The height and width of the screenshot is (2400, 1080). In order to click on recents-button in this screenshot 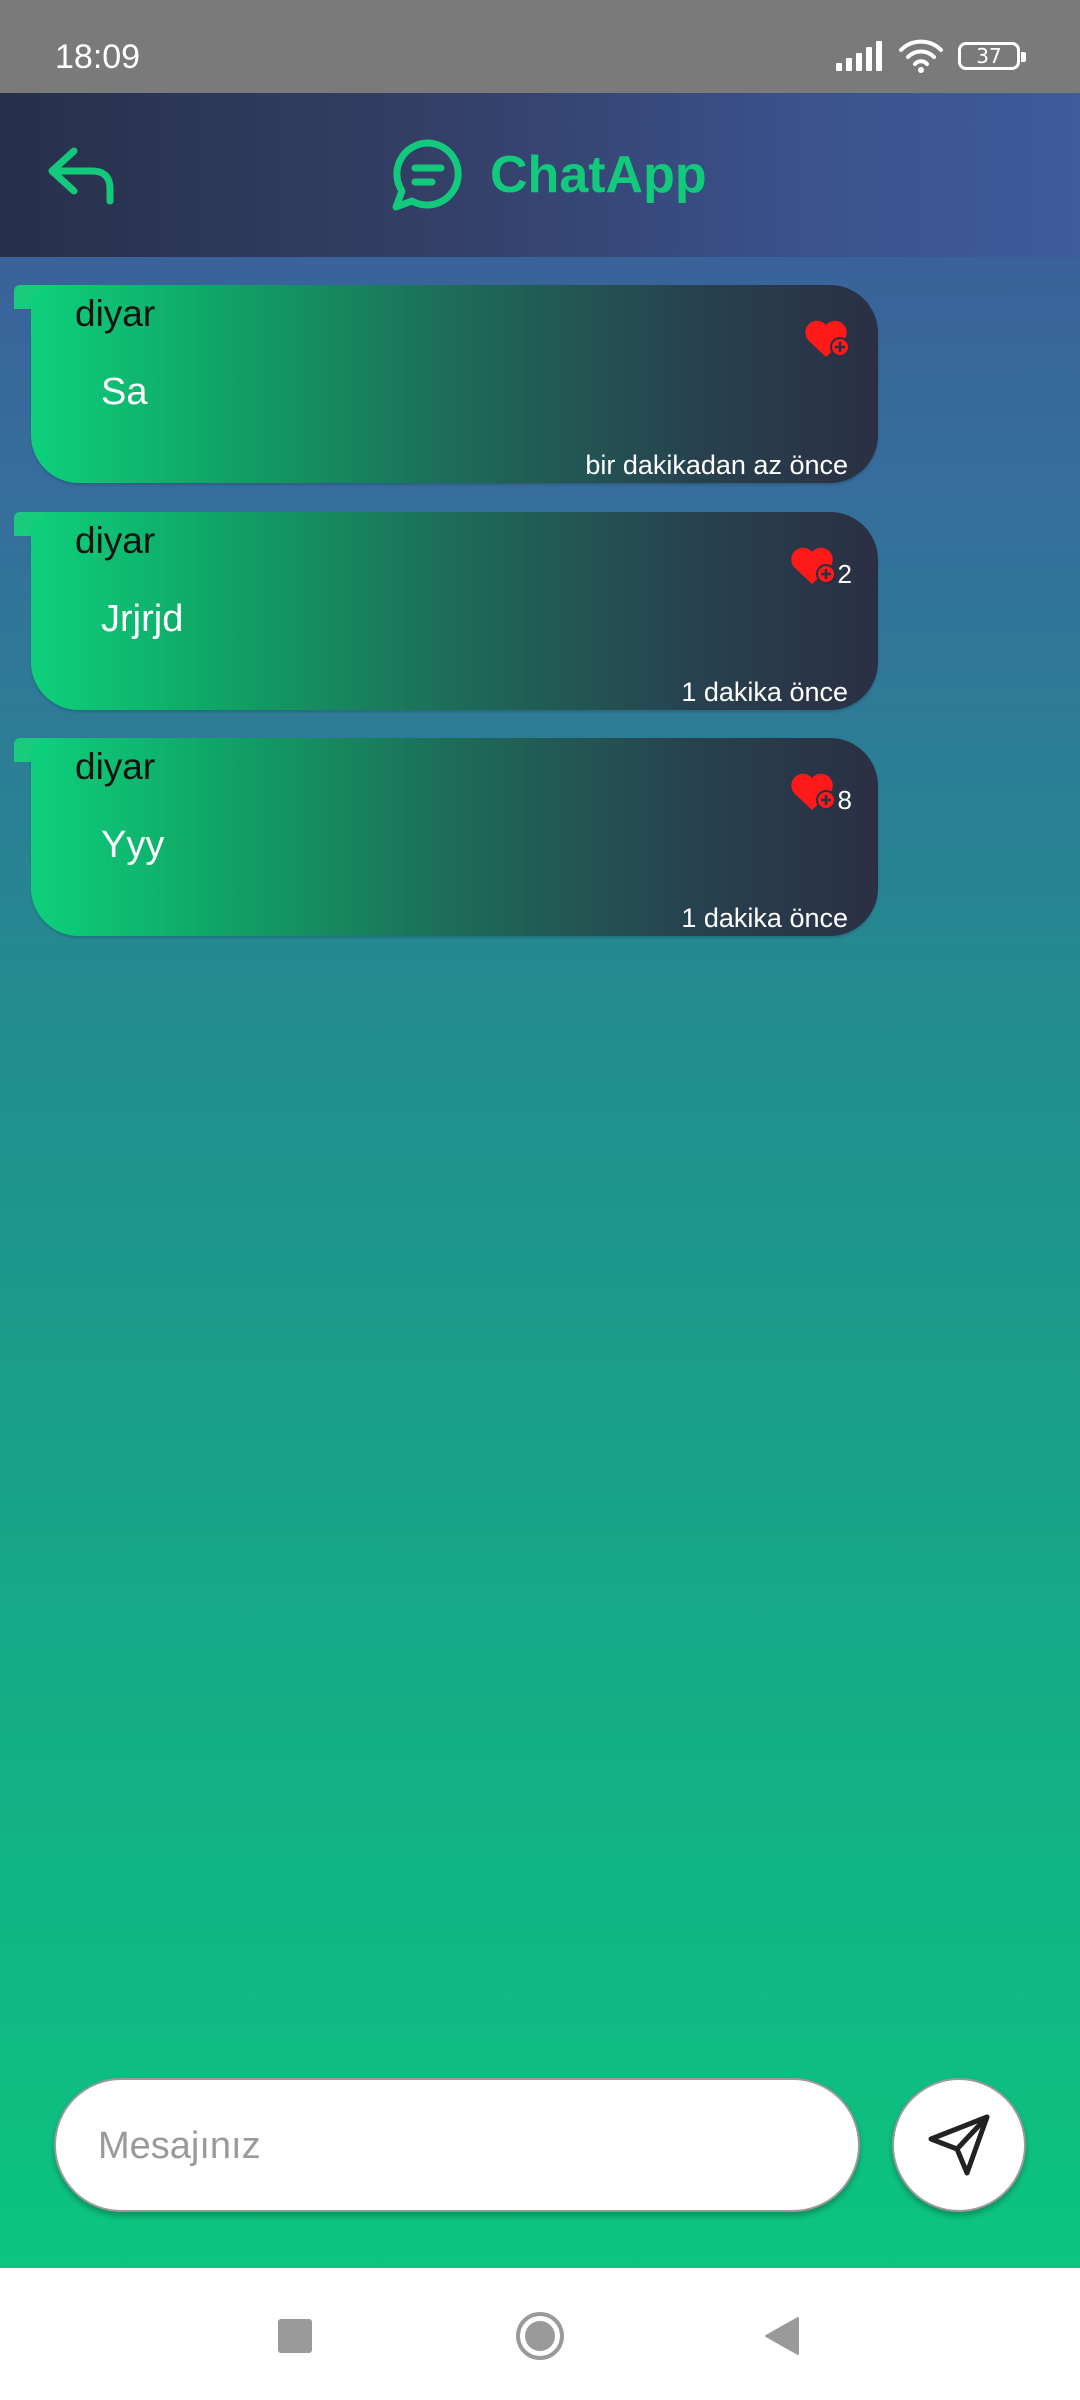, I will do `click(295, 2336)`.